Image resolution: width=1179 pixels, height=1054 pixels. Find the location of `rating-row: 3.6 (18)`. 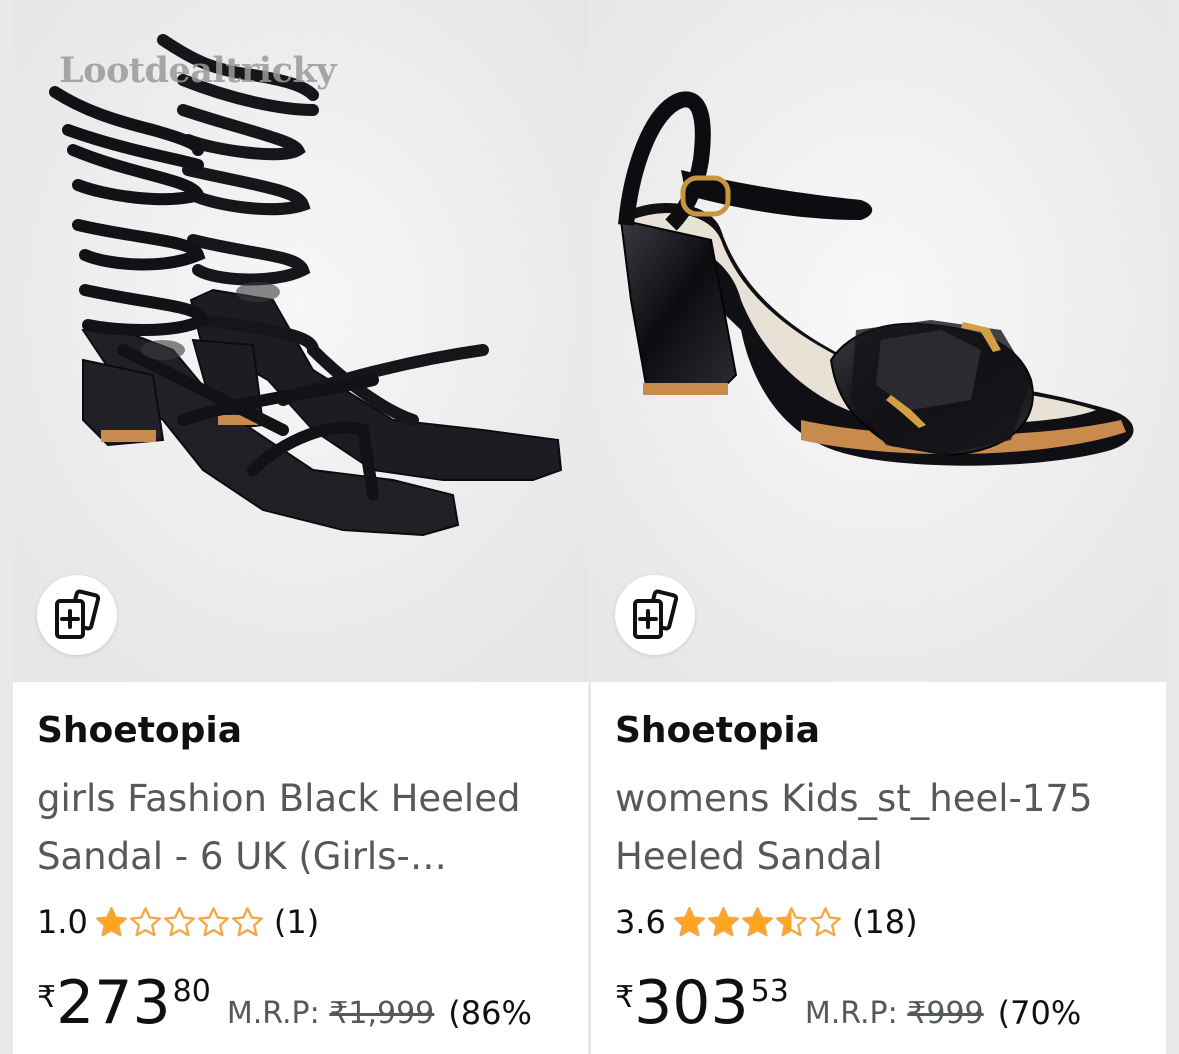

rating-row: 3.6 (18) is located at coordinates (766, 922).